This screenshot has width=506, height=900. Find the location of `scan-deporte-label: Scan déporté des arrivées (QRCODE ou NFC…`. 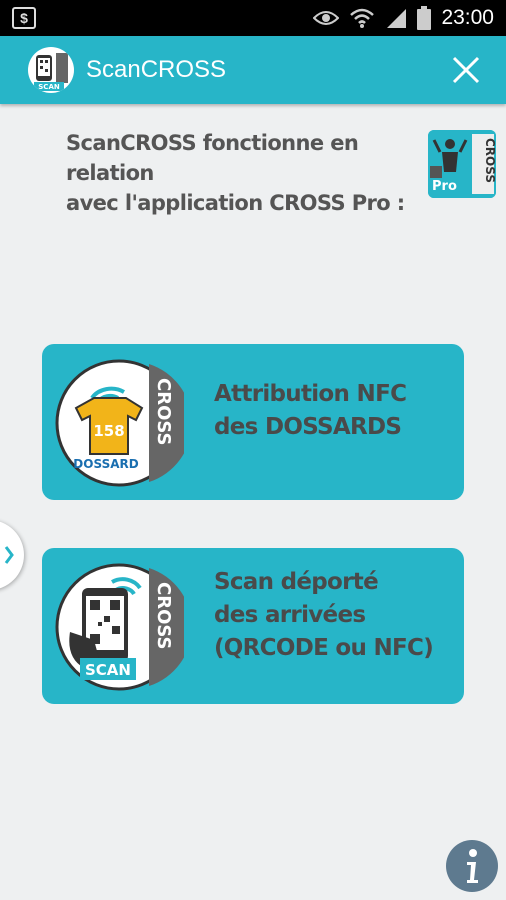

scan-deporte-label: Scan déporté des arrivées (QRCODE ou NFC… is located at coordinates (324, 615).